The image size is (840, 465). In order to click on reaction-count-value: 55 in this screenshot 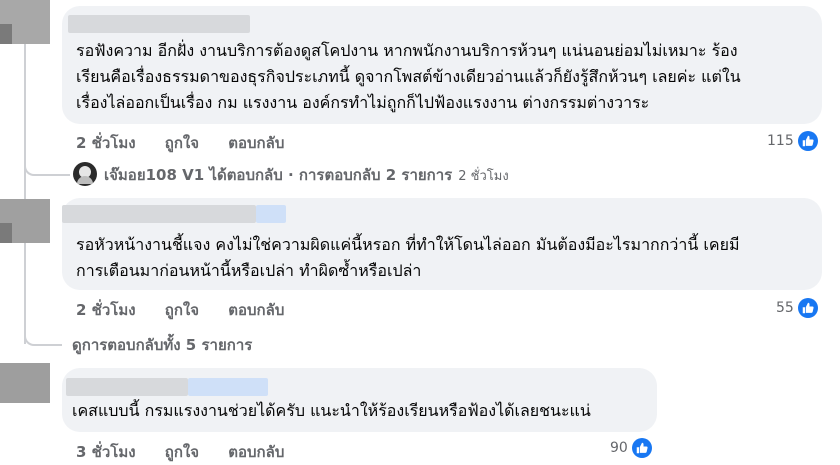, I will do `click(785, 308)`.